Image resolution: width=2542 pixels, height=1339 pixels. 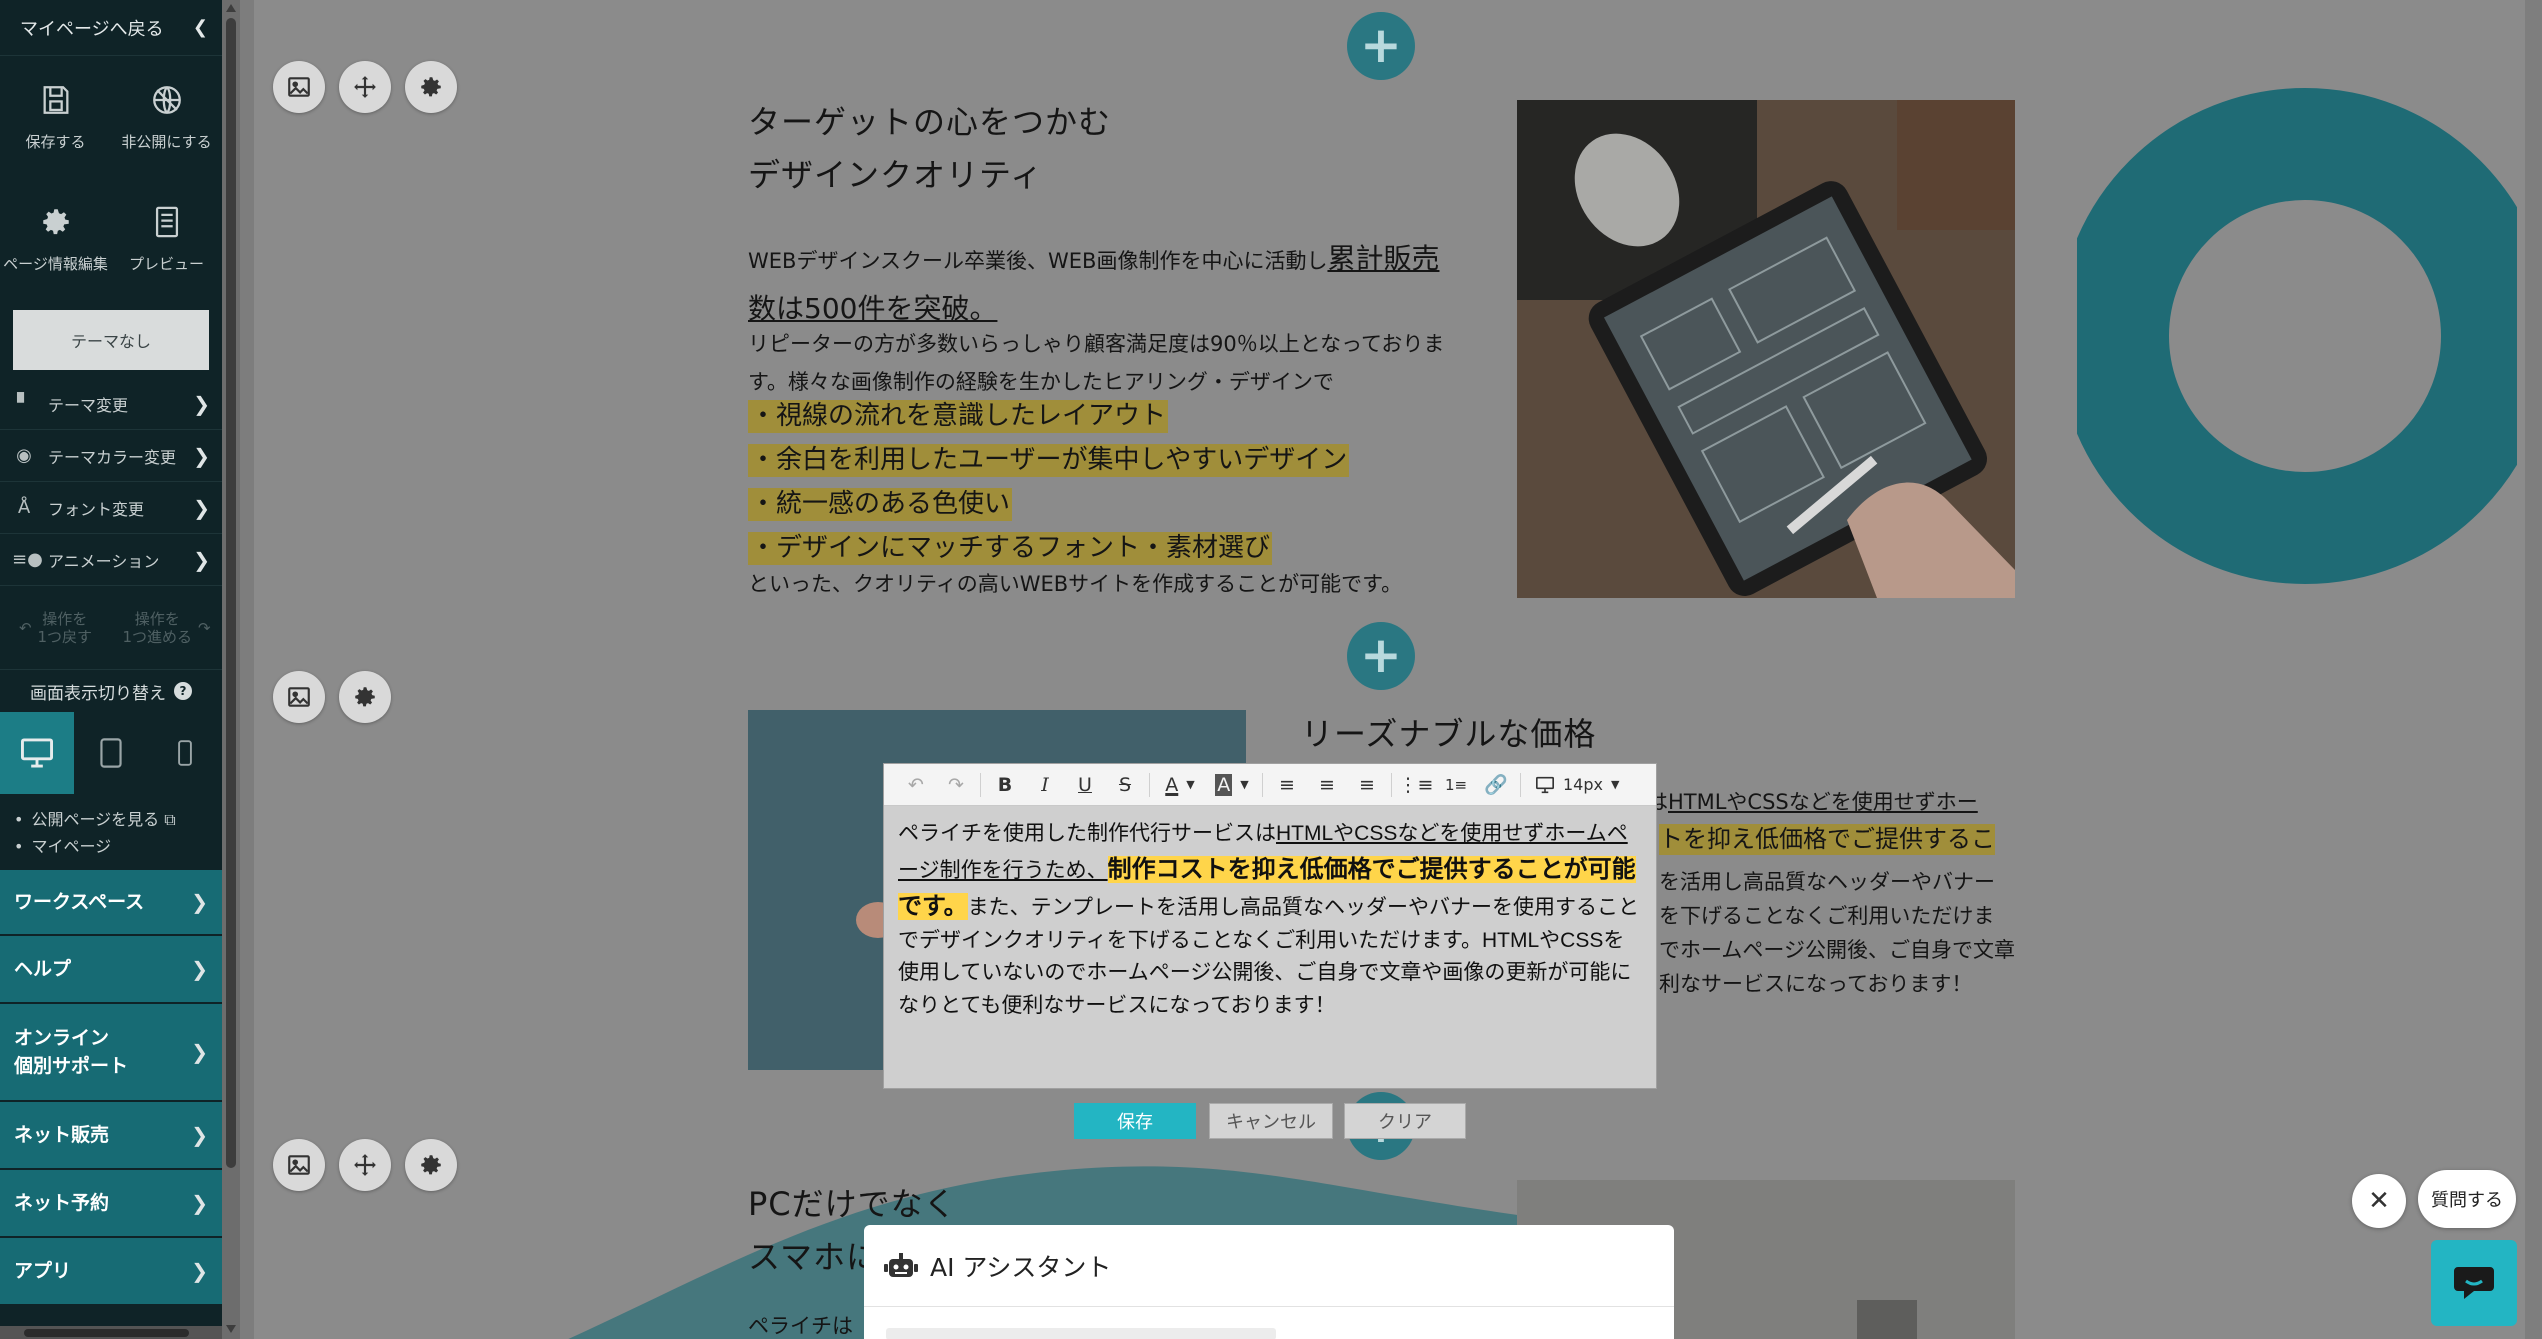 I want to click on unpublish-label: 非公開にする, so click(x=166, y=141).